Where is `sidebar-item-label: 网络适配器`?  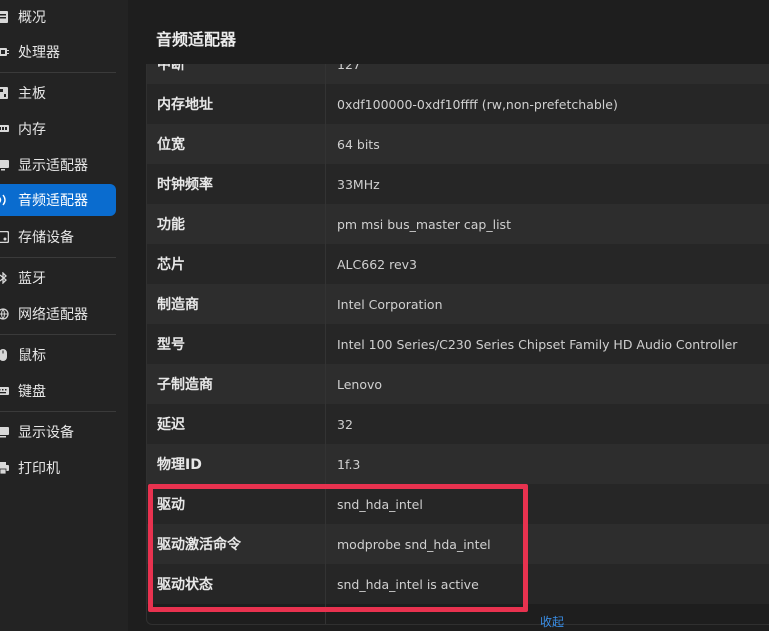 sidebar-item-label: 网络适配器 is located at coordinates (53, 315).